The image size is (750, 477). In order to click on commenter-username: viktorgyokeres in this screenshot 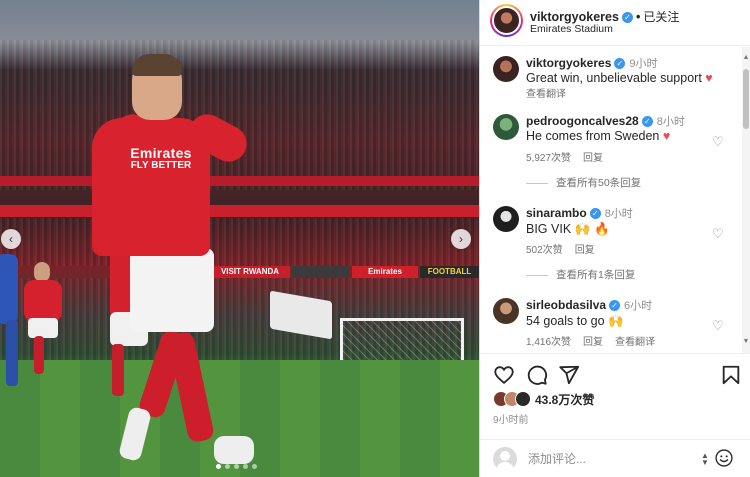, I will do `click(568, 63)`.